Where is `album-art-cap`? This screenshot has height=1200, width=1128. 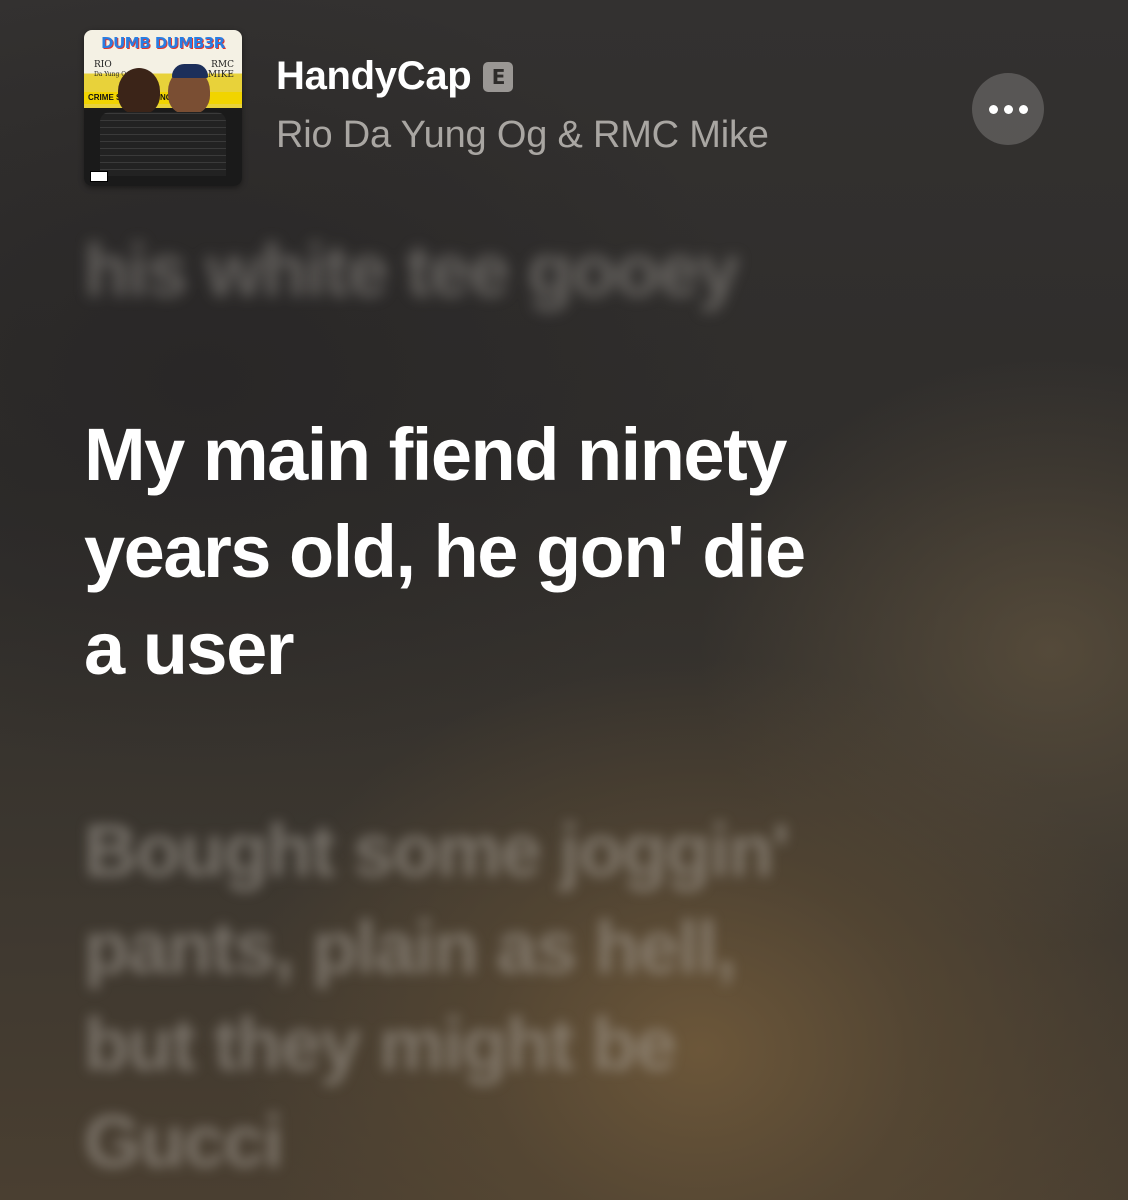
album-art-cap is located at coordinates (190, 71).